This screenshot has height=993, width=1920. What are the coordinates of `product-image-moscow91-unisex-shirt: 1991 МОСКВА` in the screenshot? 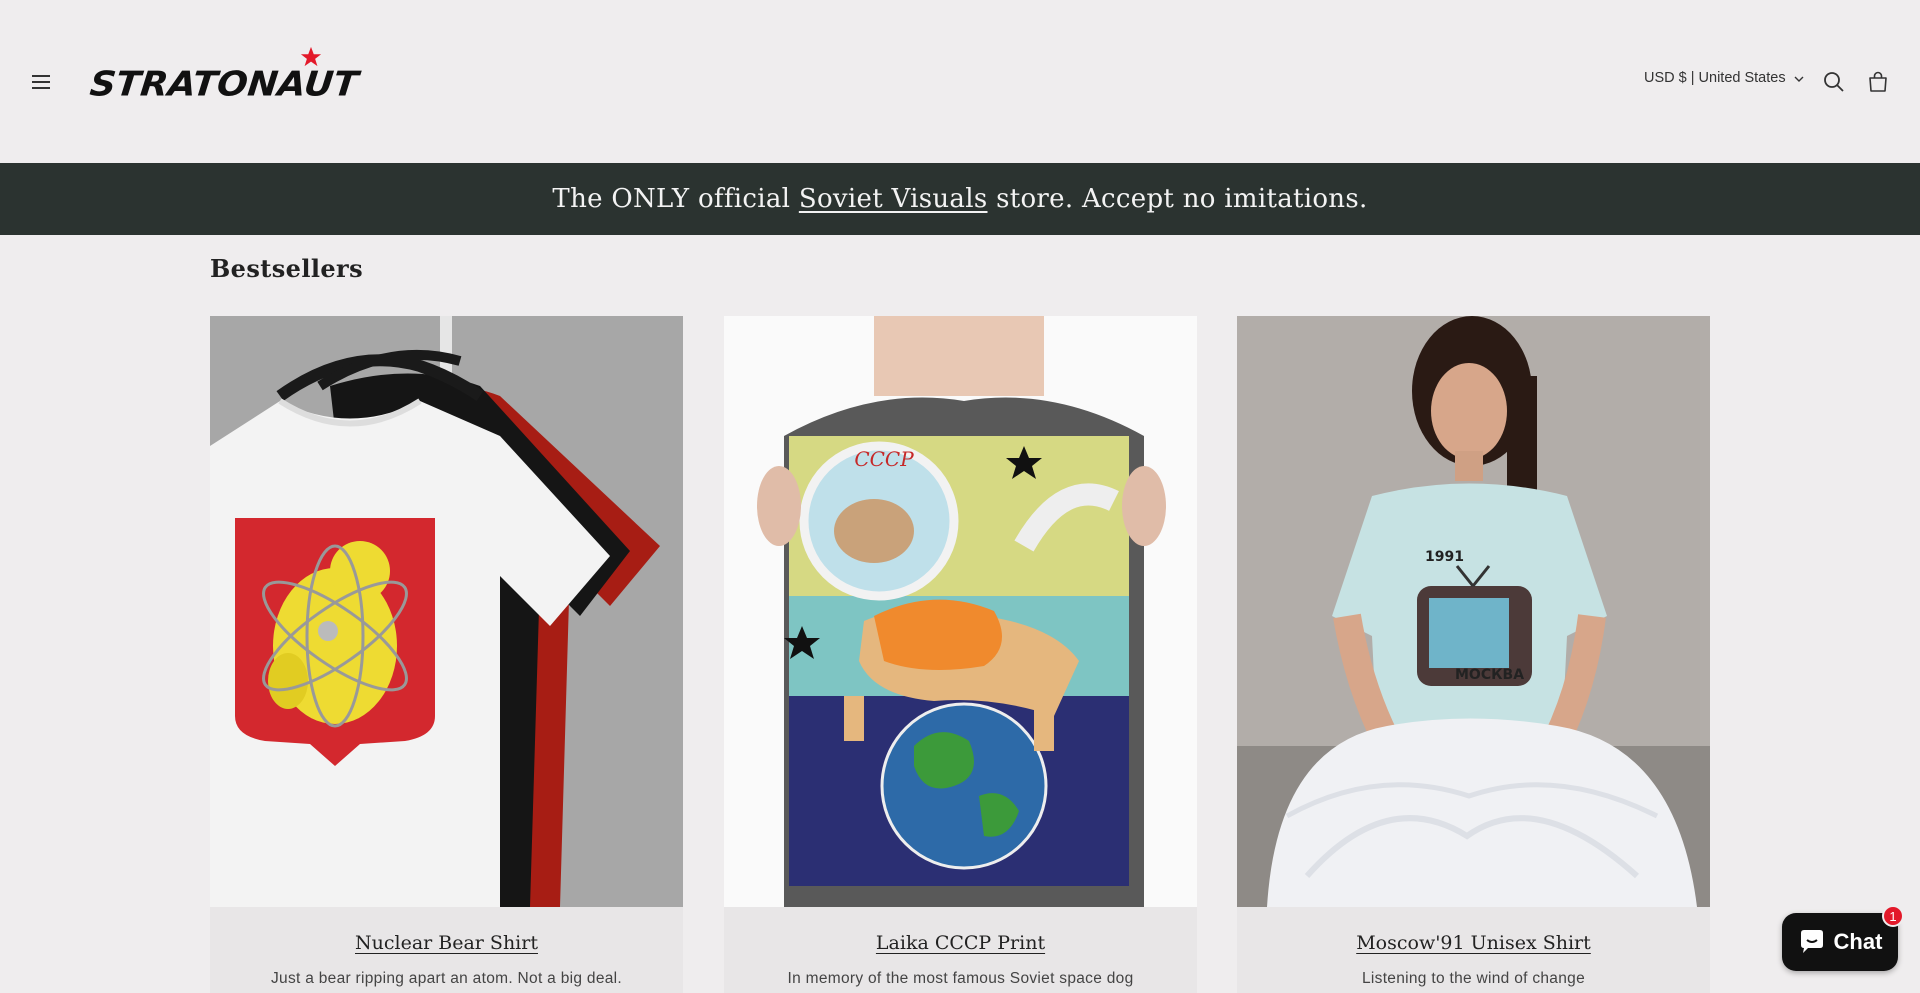 It's located at (1473, 611).